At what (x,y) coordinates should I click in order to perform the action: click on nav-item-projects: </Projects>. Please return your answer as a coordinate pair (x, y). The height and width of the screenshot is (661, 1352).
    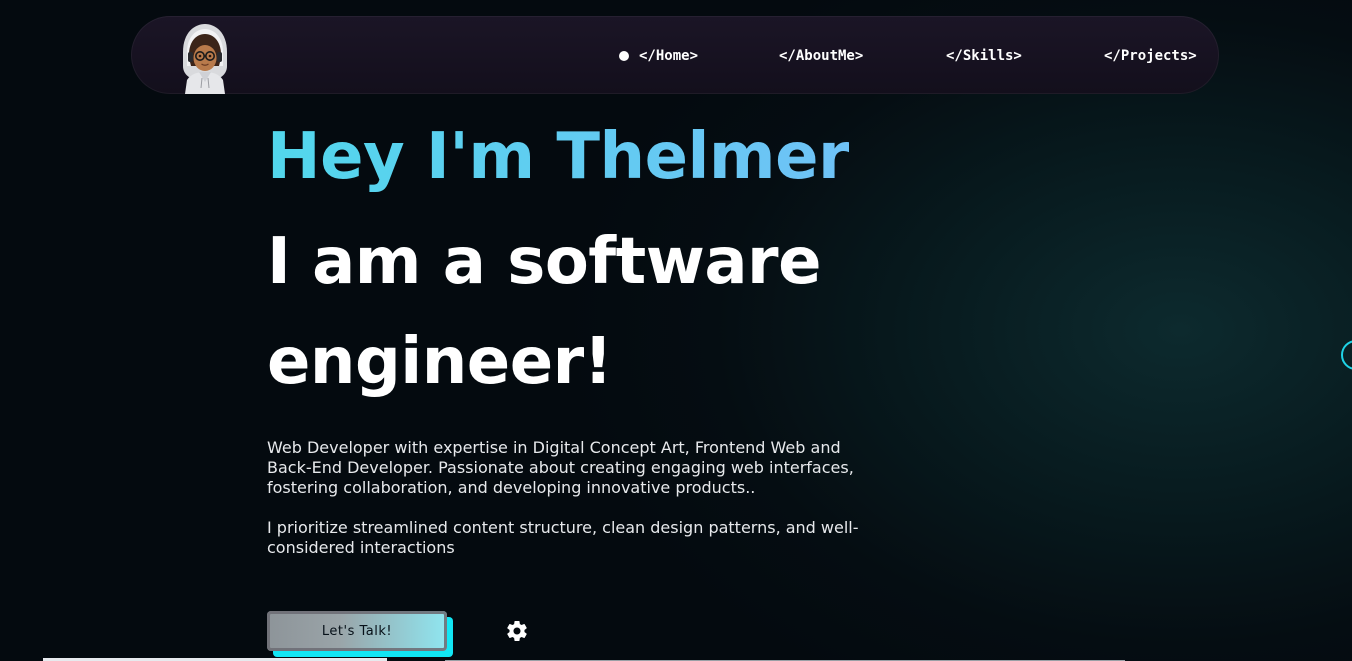
    Looking at the image, I should click on (1150, 56).